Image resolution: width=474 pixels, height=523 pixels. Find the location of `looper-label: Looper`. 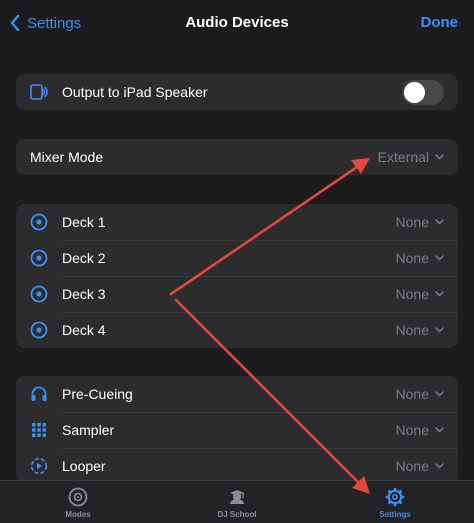

looper-label: Looper is located at coordinates (84, 466).